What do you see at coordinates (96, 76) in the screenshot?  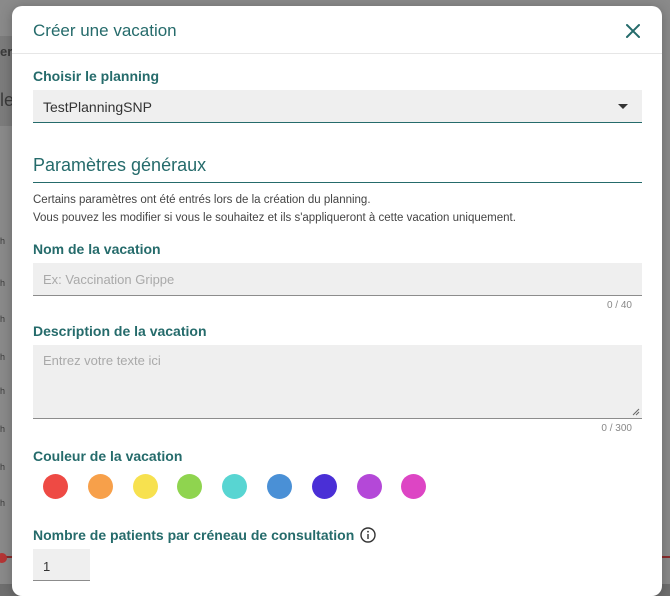 I see `planning-label: Choisir le planning` at bounding box center [96, 76].